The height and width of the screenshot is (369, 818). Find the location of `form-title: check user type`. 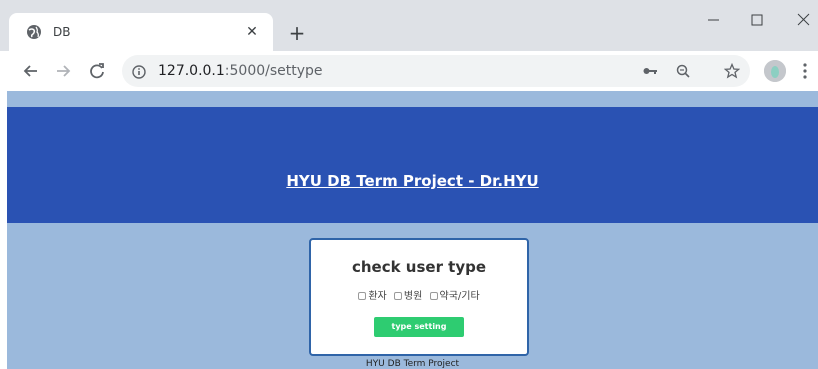

form-title: check user type is located at coordinates (419, 267).